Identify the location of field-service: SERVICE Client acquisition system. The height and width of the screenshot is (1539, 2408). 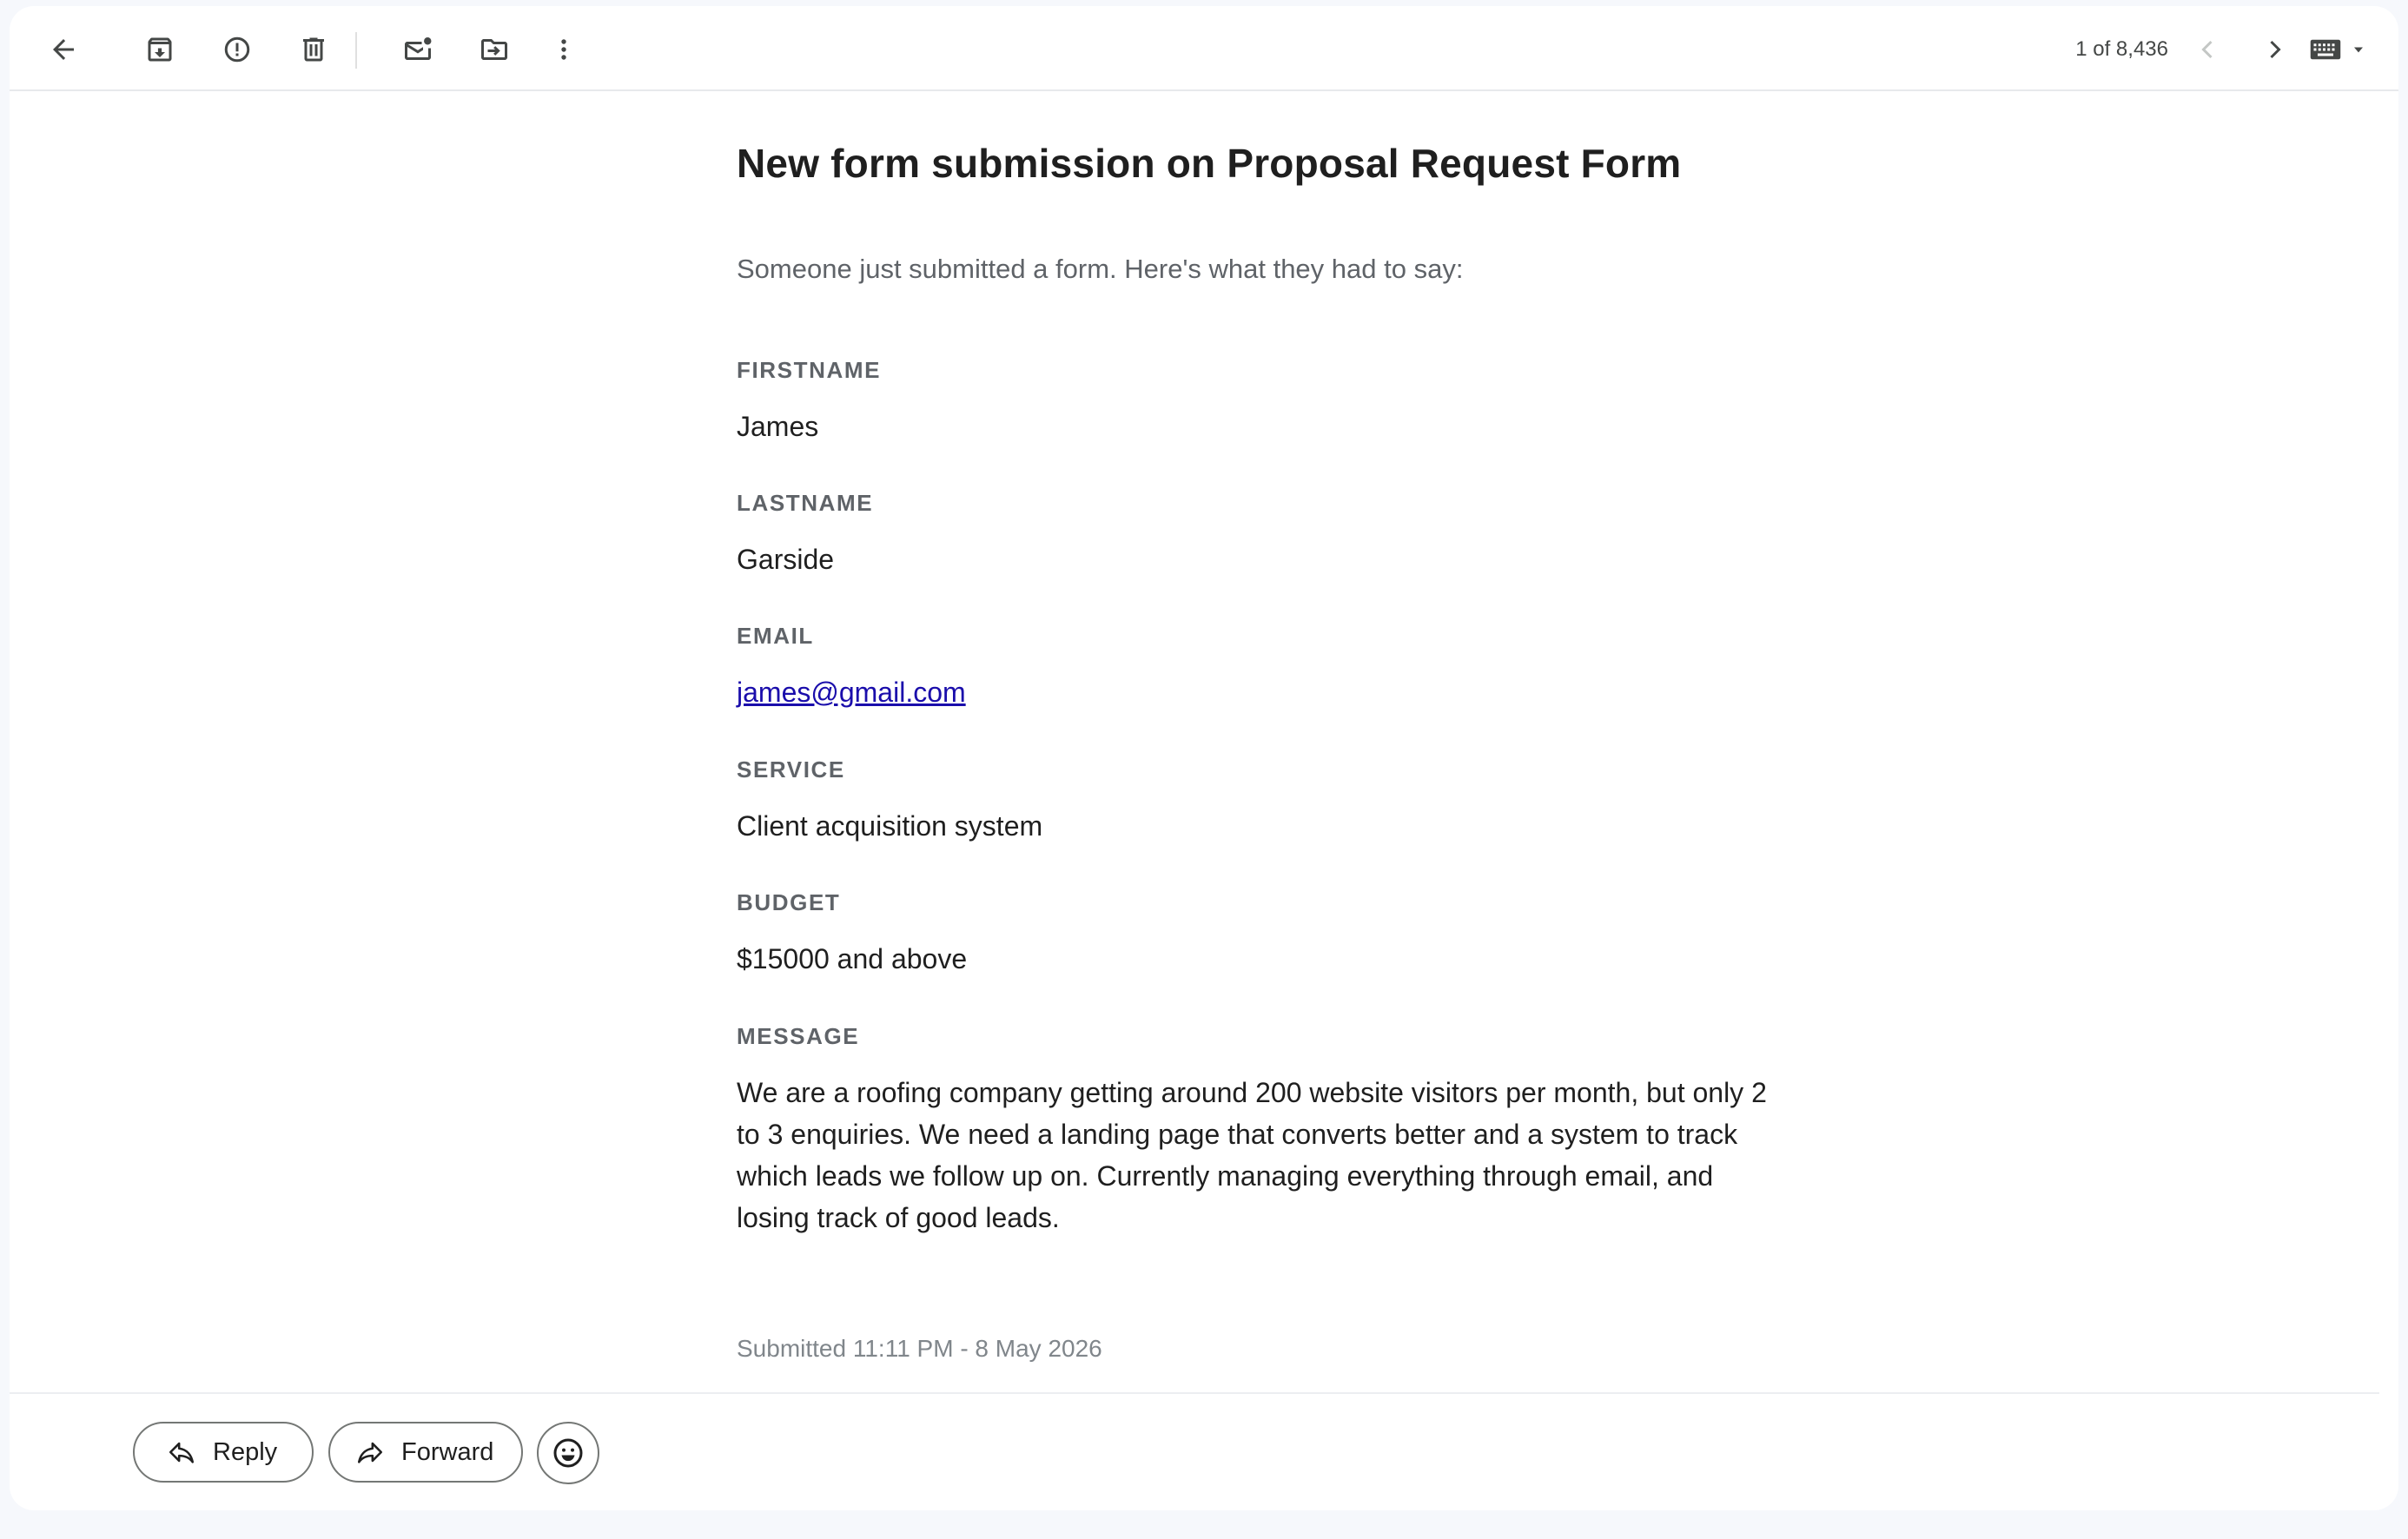
(1276, 801).